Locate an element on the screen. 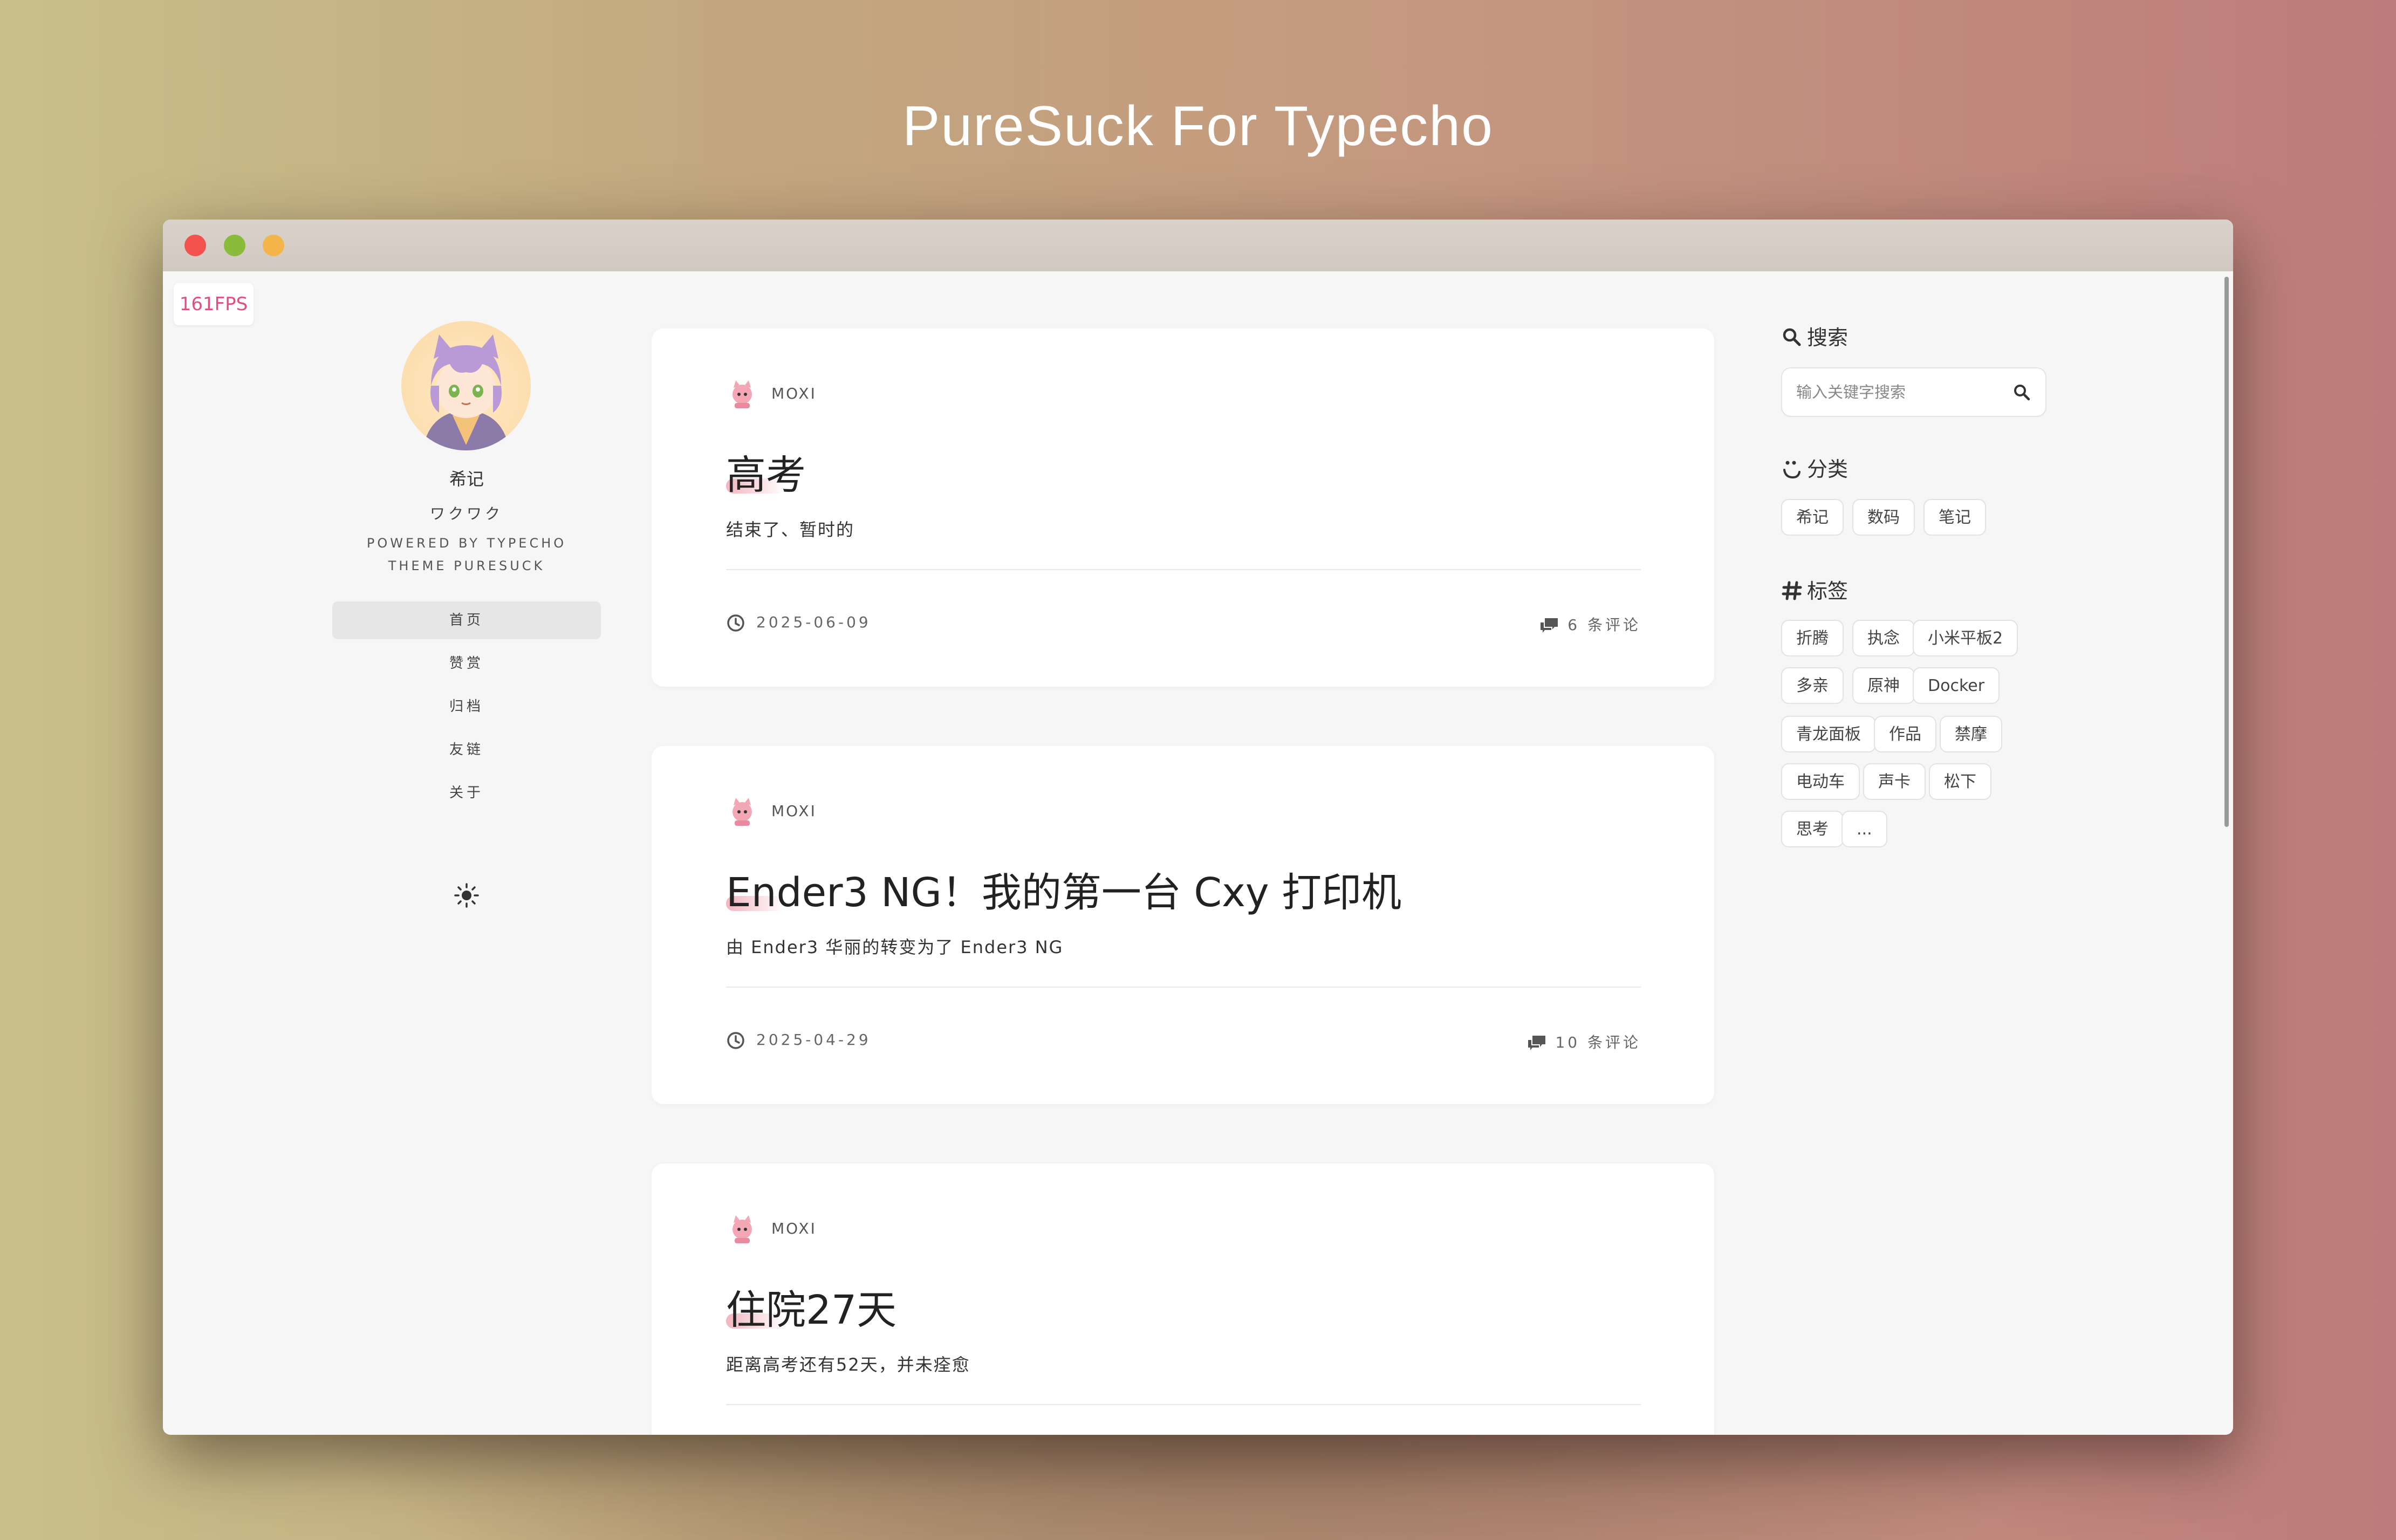 The height and width of the screenshot is (1540, 2396). tag-chip: 松下 is located at coordinates (1960, 781).